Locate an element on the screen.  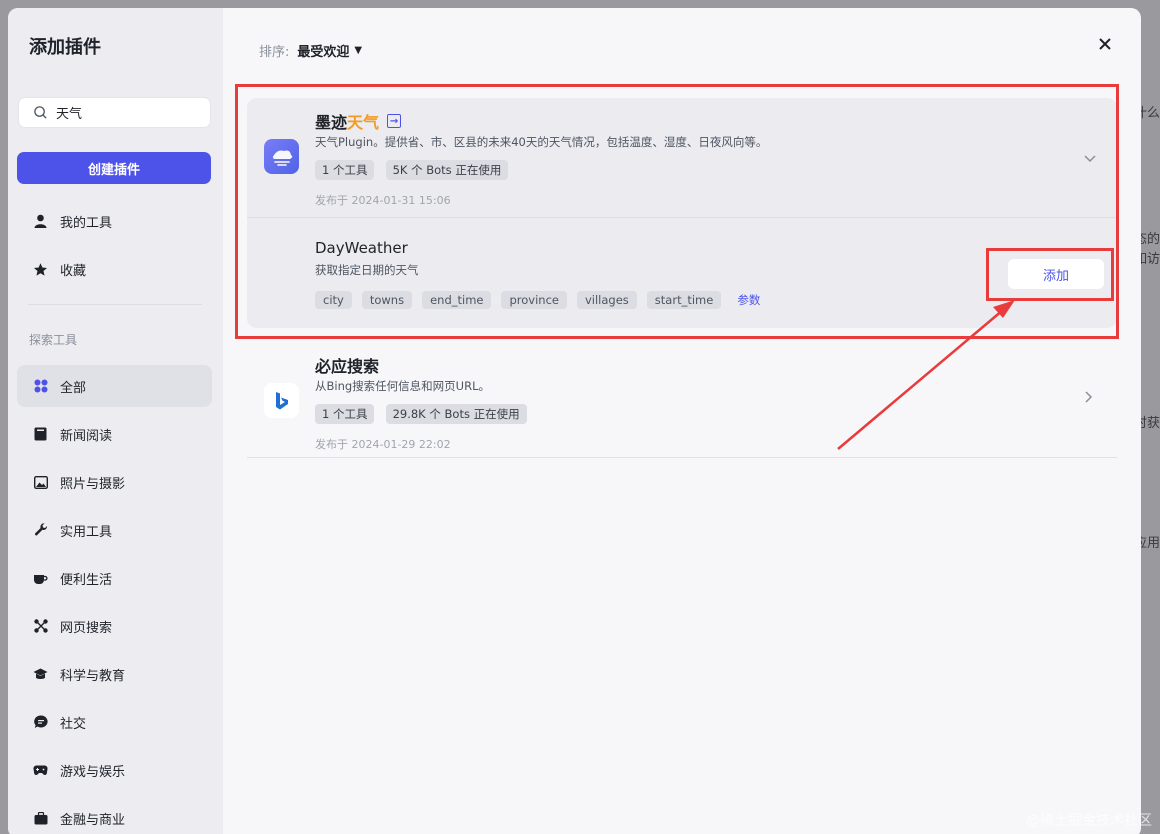
briefcase-icon is located at coordinates (40, 818).